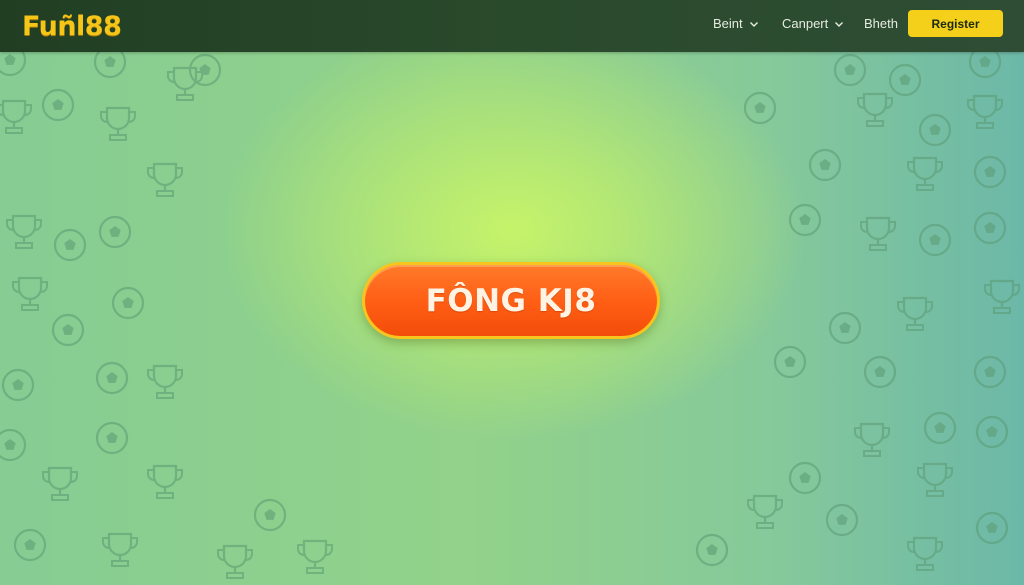 Image resolution: width=1024 pixels, height=585 pixels. What do you see at coordinates (728, 23) in the screenshot?
I see `nav-item-label: Beint` at bounding box center [728, 23].